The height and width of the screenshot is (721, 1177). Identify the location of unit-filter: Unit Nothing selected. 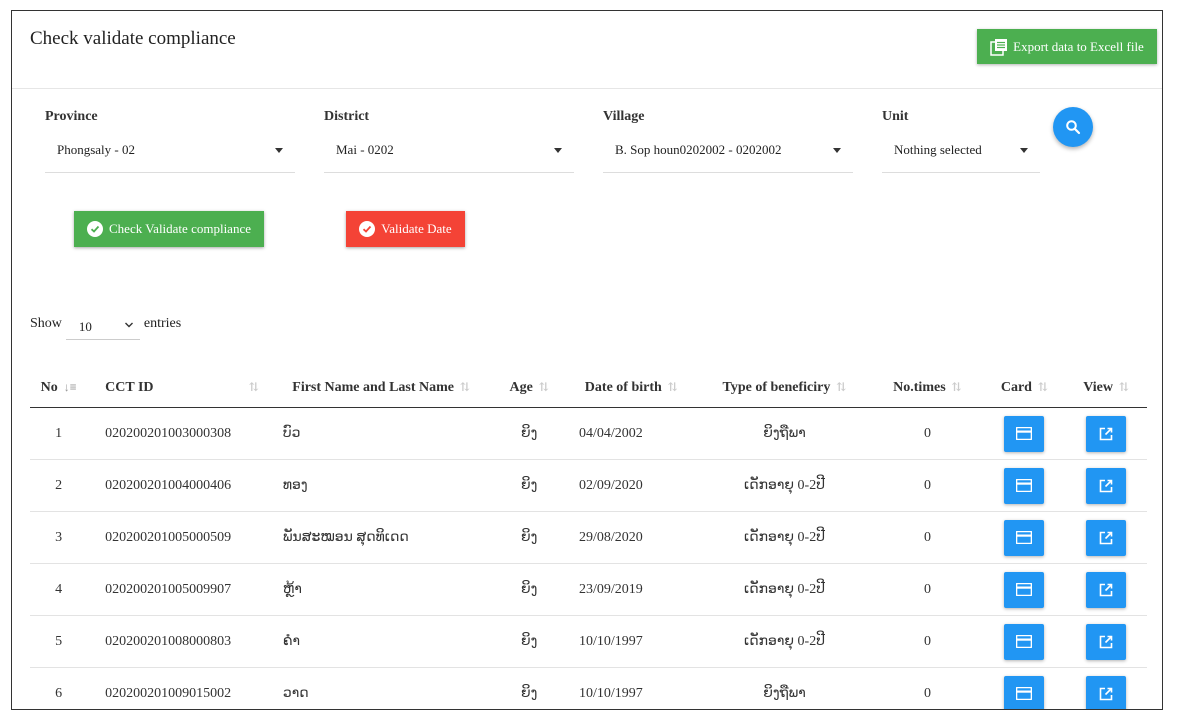
(961, 141).